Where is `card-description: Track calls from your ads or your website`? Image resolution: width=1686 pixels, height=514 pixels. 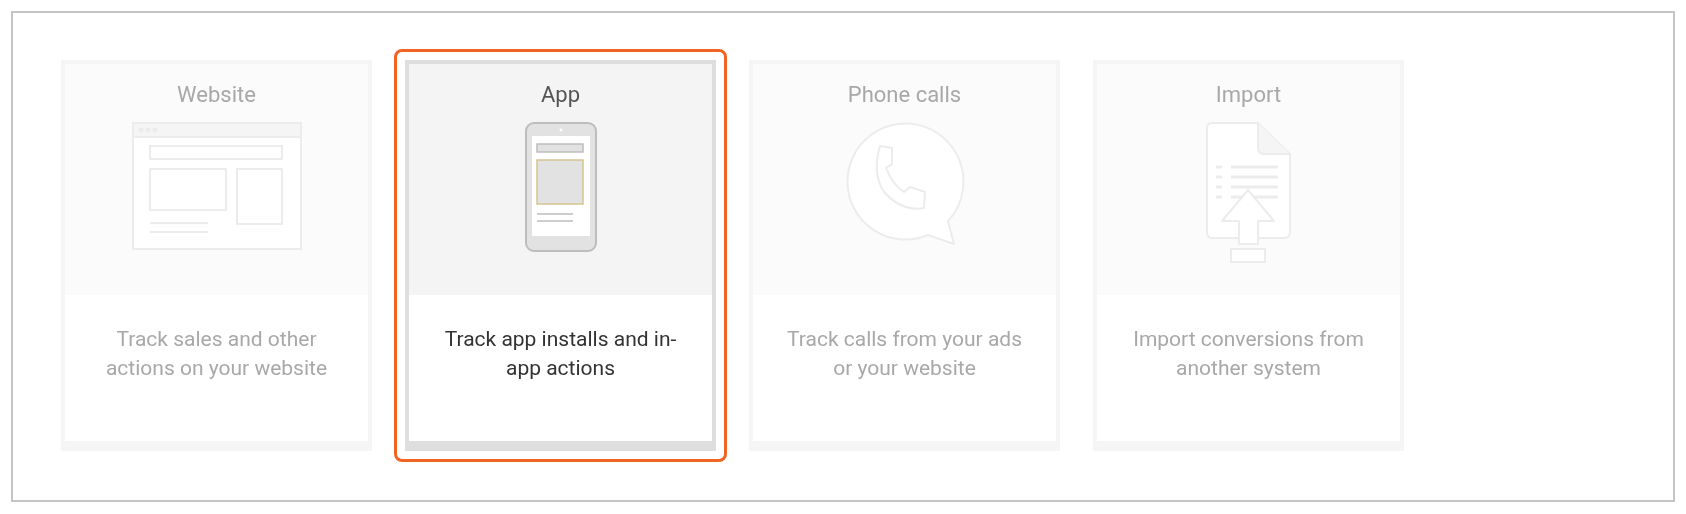
card-description: Track calls from your ads or your website is located at coordinates (904, 354).